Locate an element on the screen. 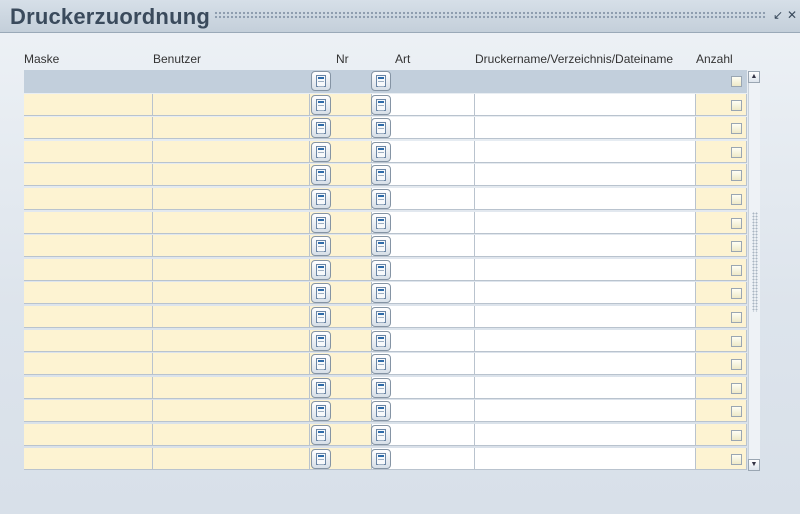 This screenshot has height=514, width=800. minimize-icon: ↙ is located at coordinates (778, 15).